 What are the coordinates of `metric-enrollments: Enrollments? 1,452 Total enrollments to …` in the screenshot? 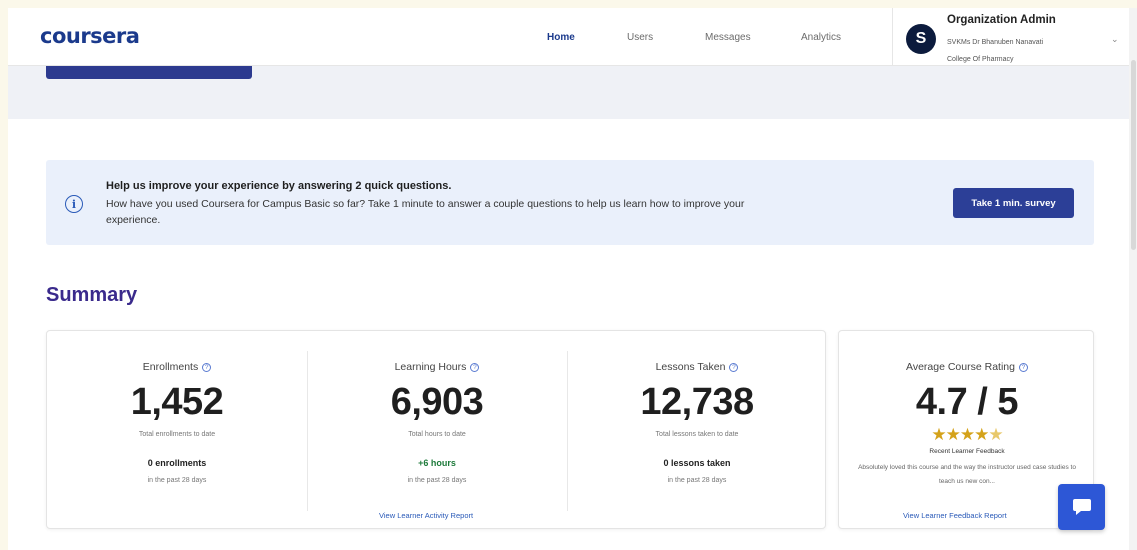 It's located at (177, 430).